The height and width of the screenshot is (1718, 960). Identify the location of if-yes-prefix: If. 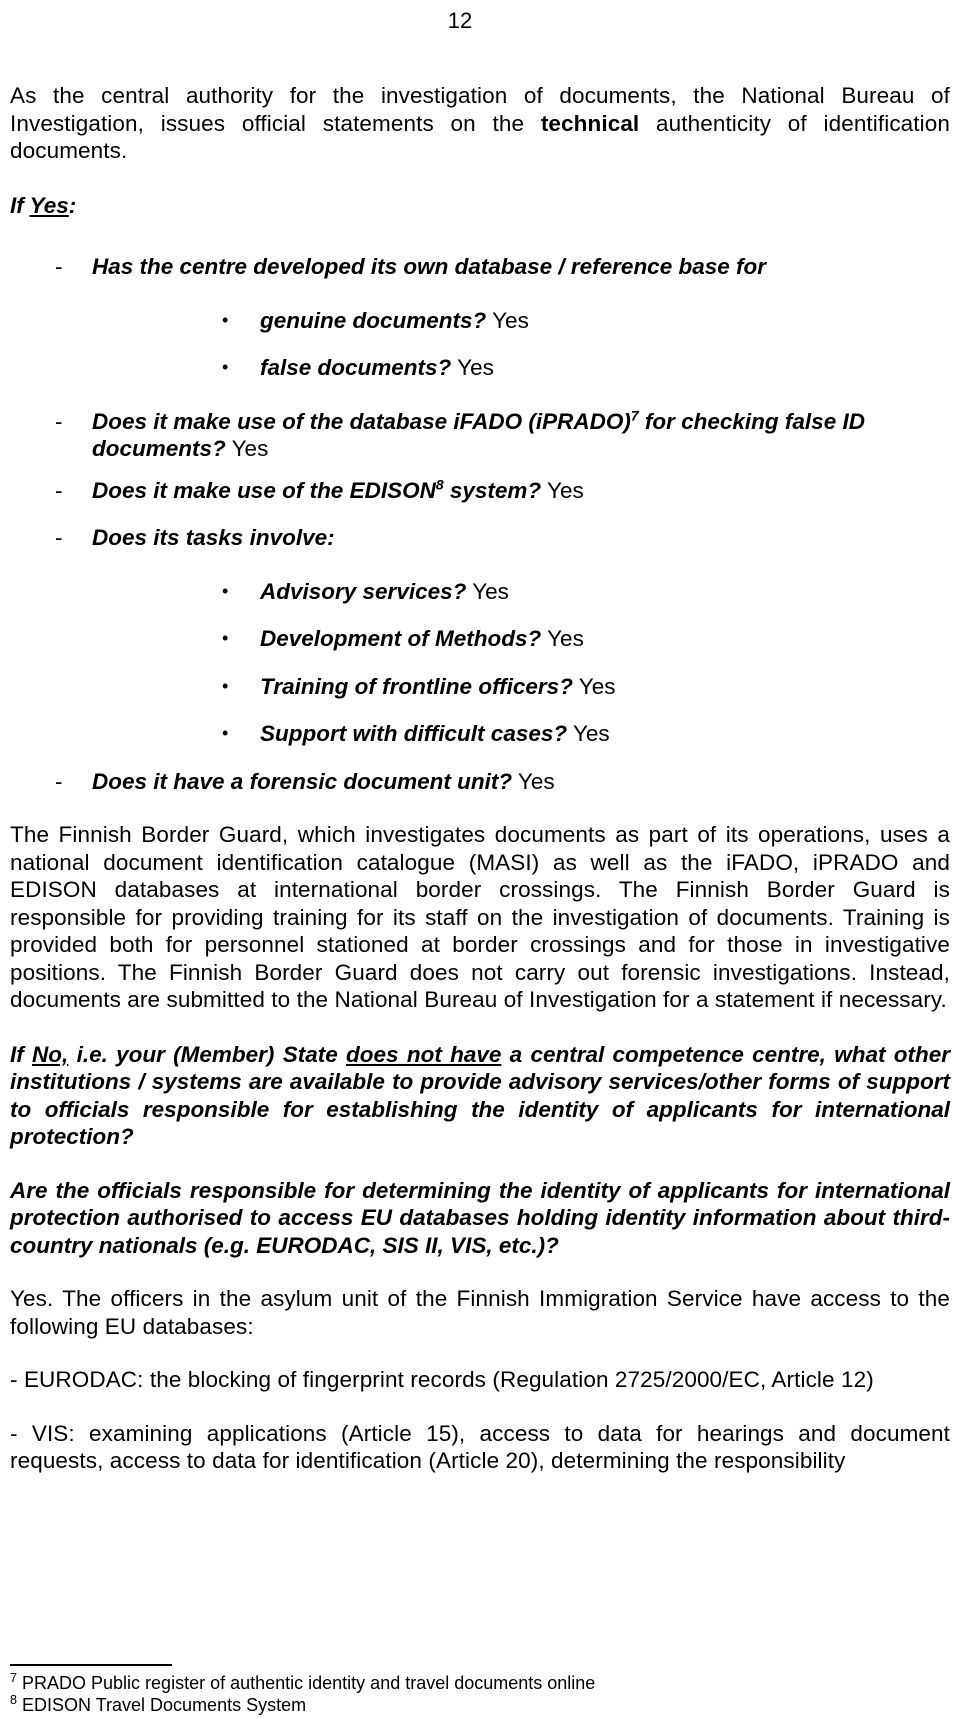
(20, 205).